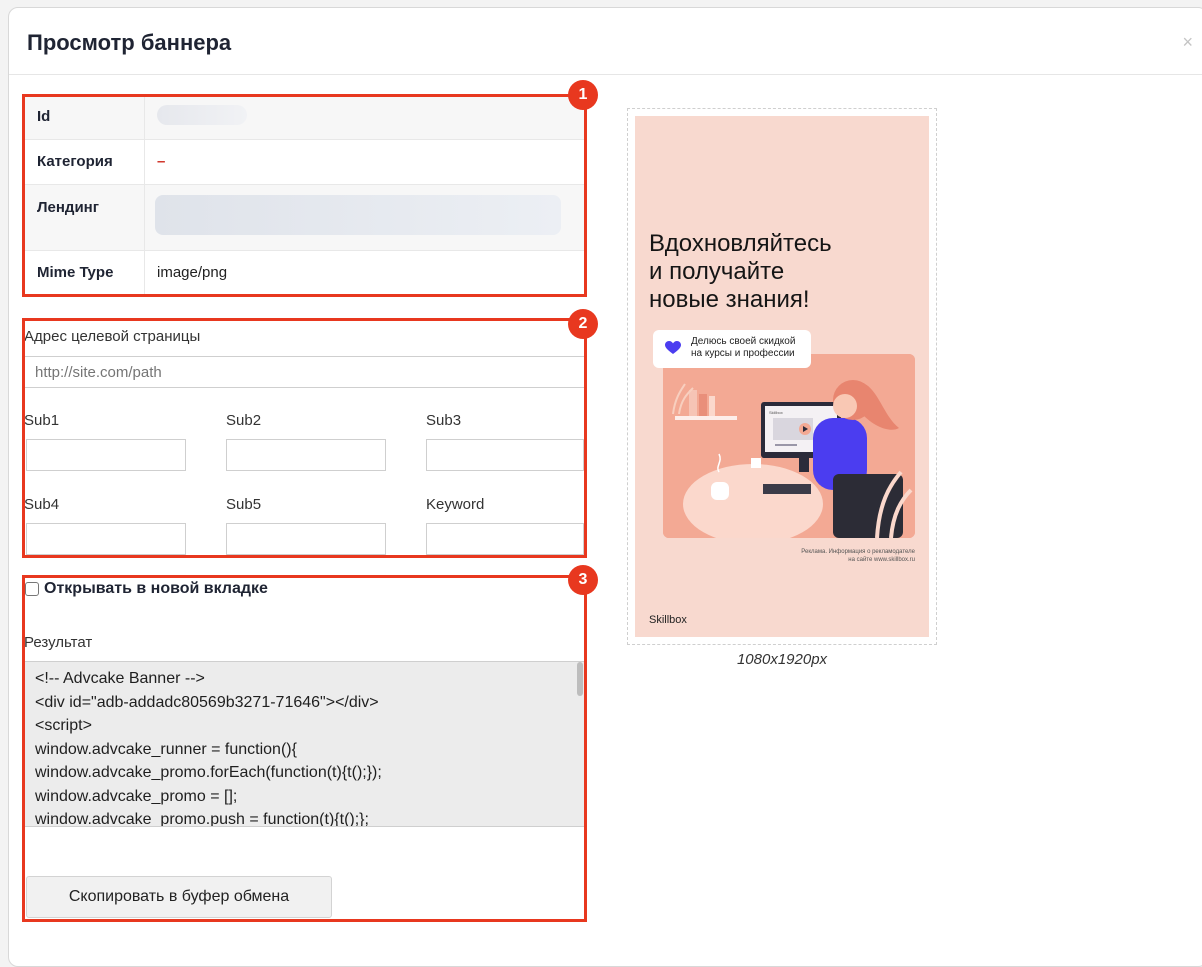  I want to click on heart-icon, so click(673, 347).